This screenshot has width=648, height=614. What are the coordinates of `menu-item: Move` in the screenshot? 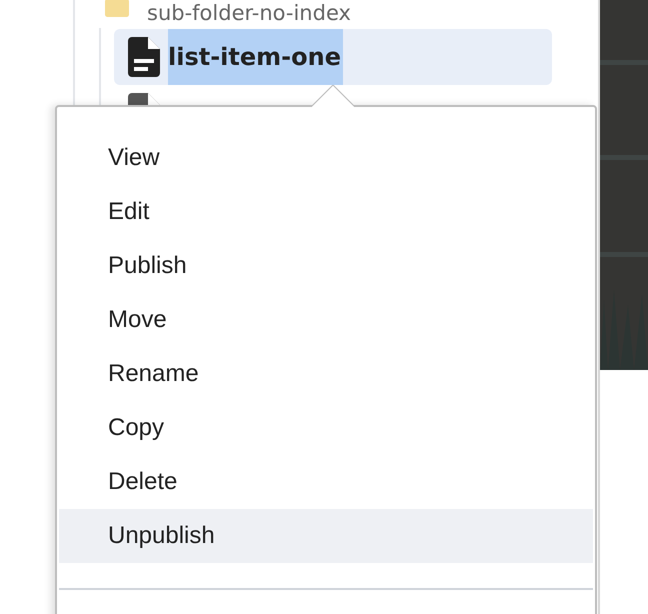 It's located at (326, 320).